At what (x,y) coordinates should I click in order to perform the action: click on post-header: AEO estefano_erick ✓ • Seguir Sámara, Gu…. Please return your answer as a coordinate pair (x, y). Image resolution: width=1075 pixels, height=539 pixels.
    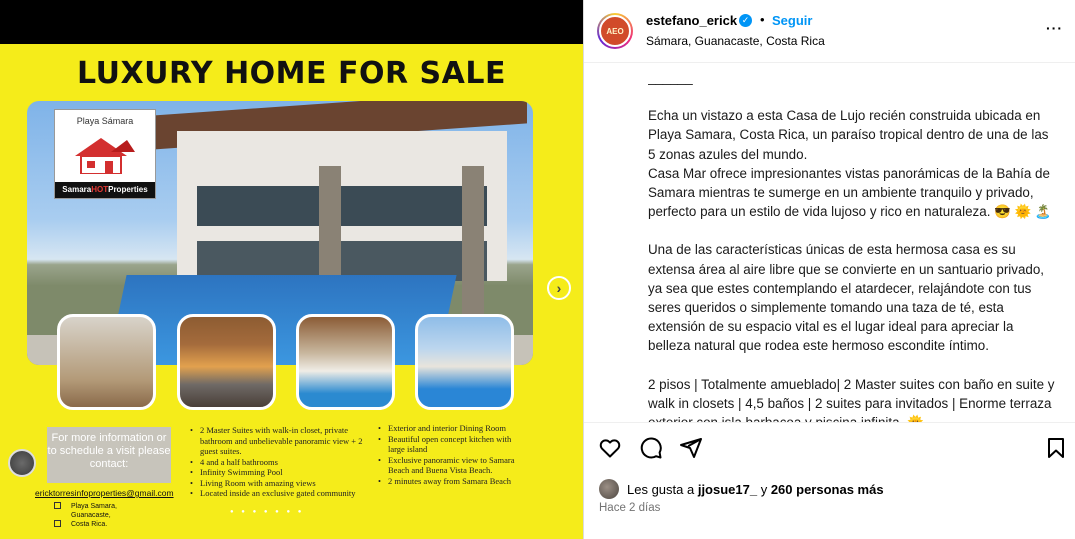
    Looking at the image, I should click on (829, 31).